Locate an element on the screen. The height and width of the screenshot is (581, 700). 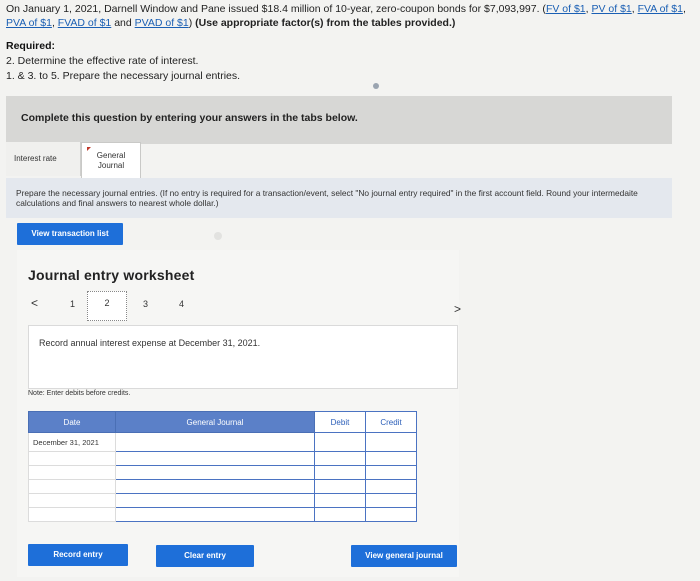
page-3: 3 is located at coordinates (145, 304).